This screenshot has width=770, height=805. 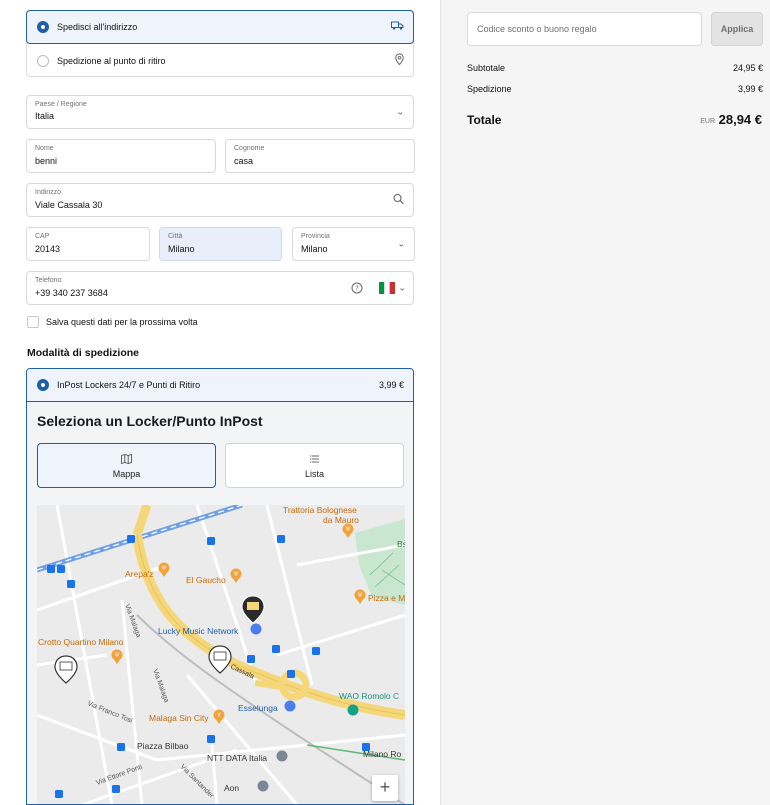 I want to click on first-name-value: benni, so click(x=46, y=161).